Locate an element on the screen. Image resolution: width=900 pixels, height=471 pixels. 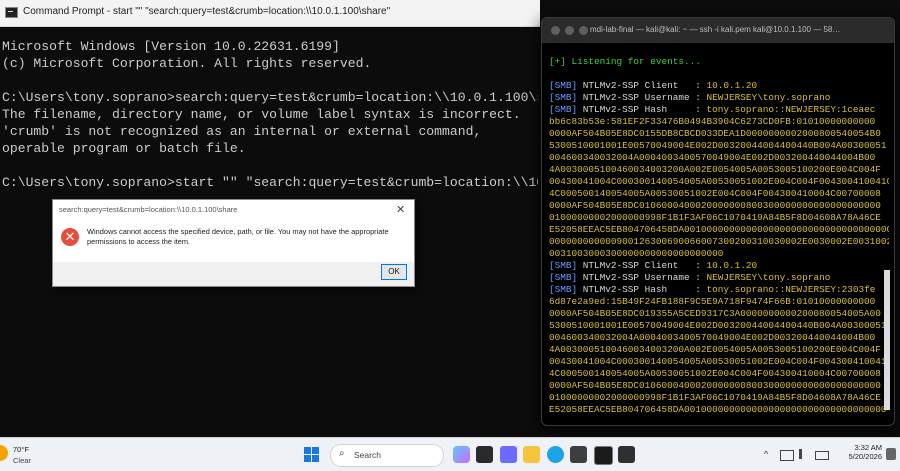
edge-icon is located at coordinates (555, 454).